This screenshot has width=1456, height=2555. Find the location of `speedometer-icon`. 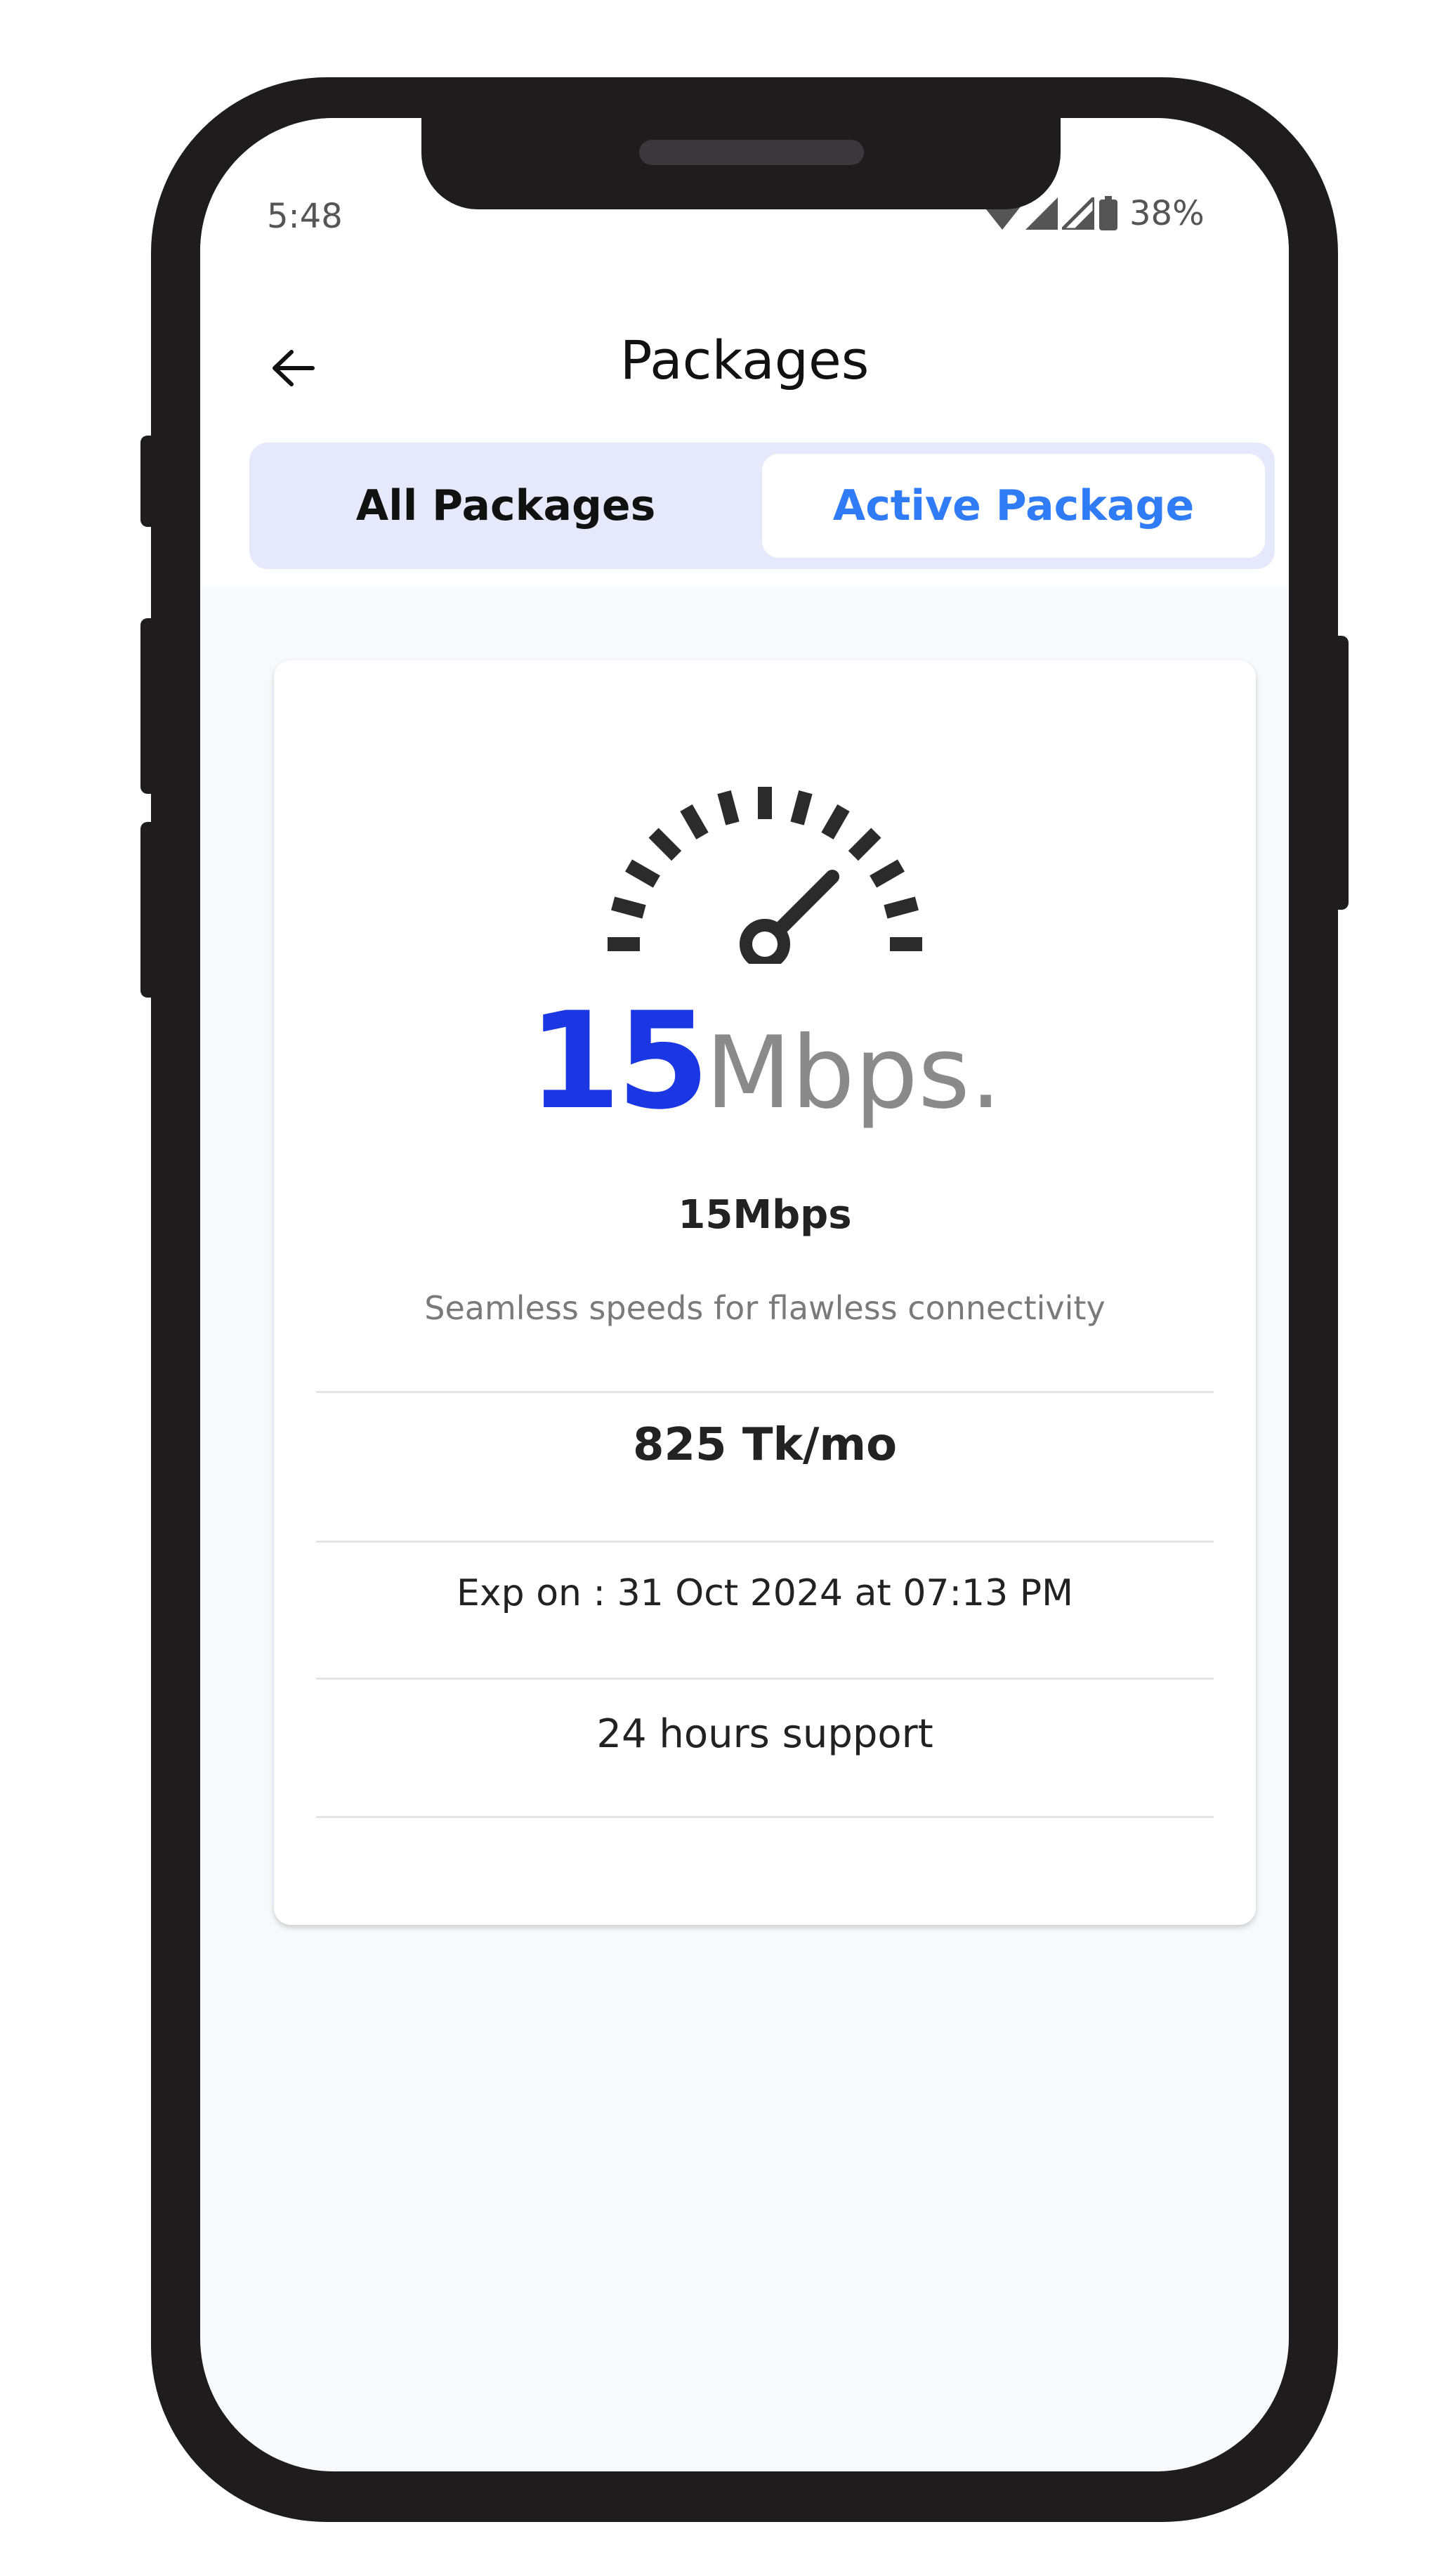

speedometer-icon is located at coordinates (765, 875).